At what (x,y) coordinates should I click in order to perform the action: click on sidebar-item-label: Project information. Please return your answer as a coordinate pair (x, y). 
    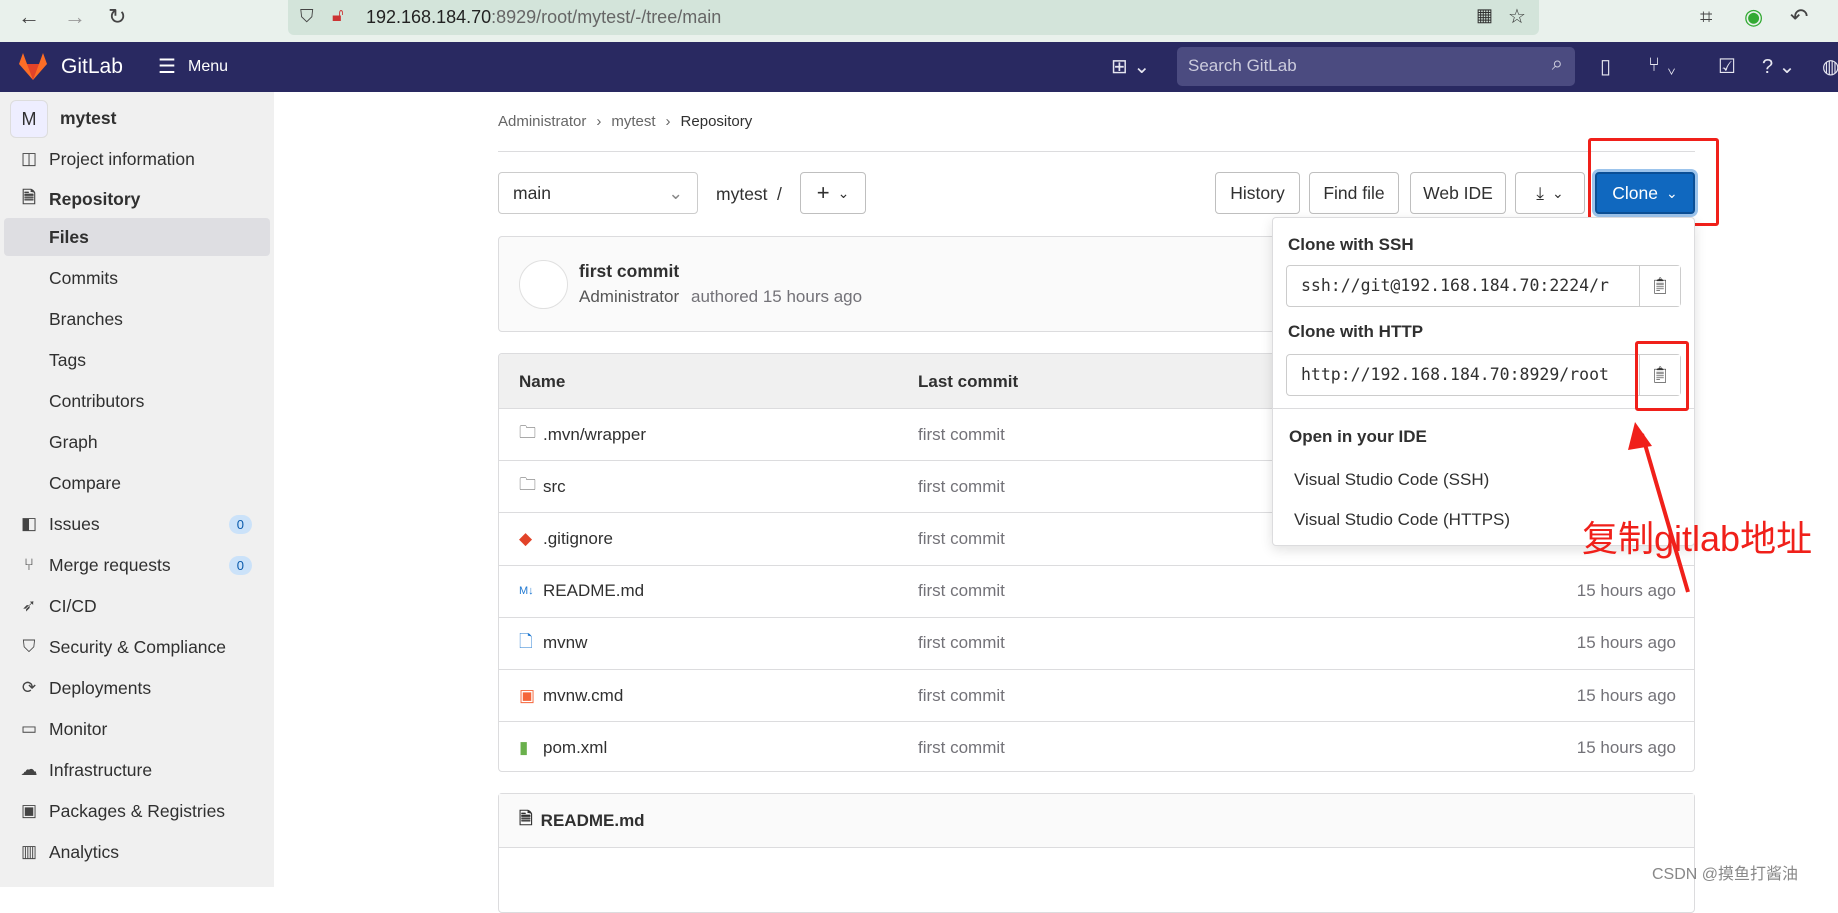
    Looking at the image, I should click on (122, 158).